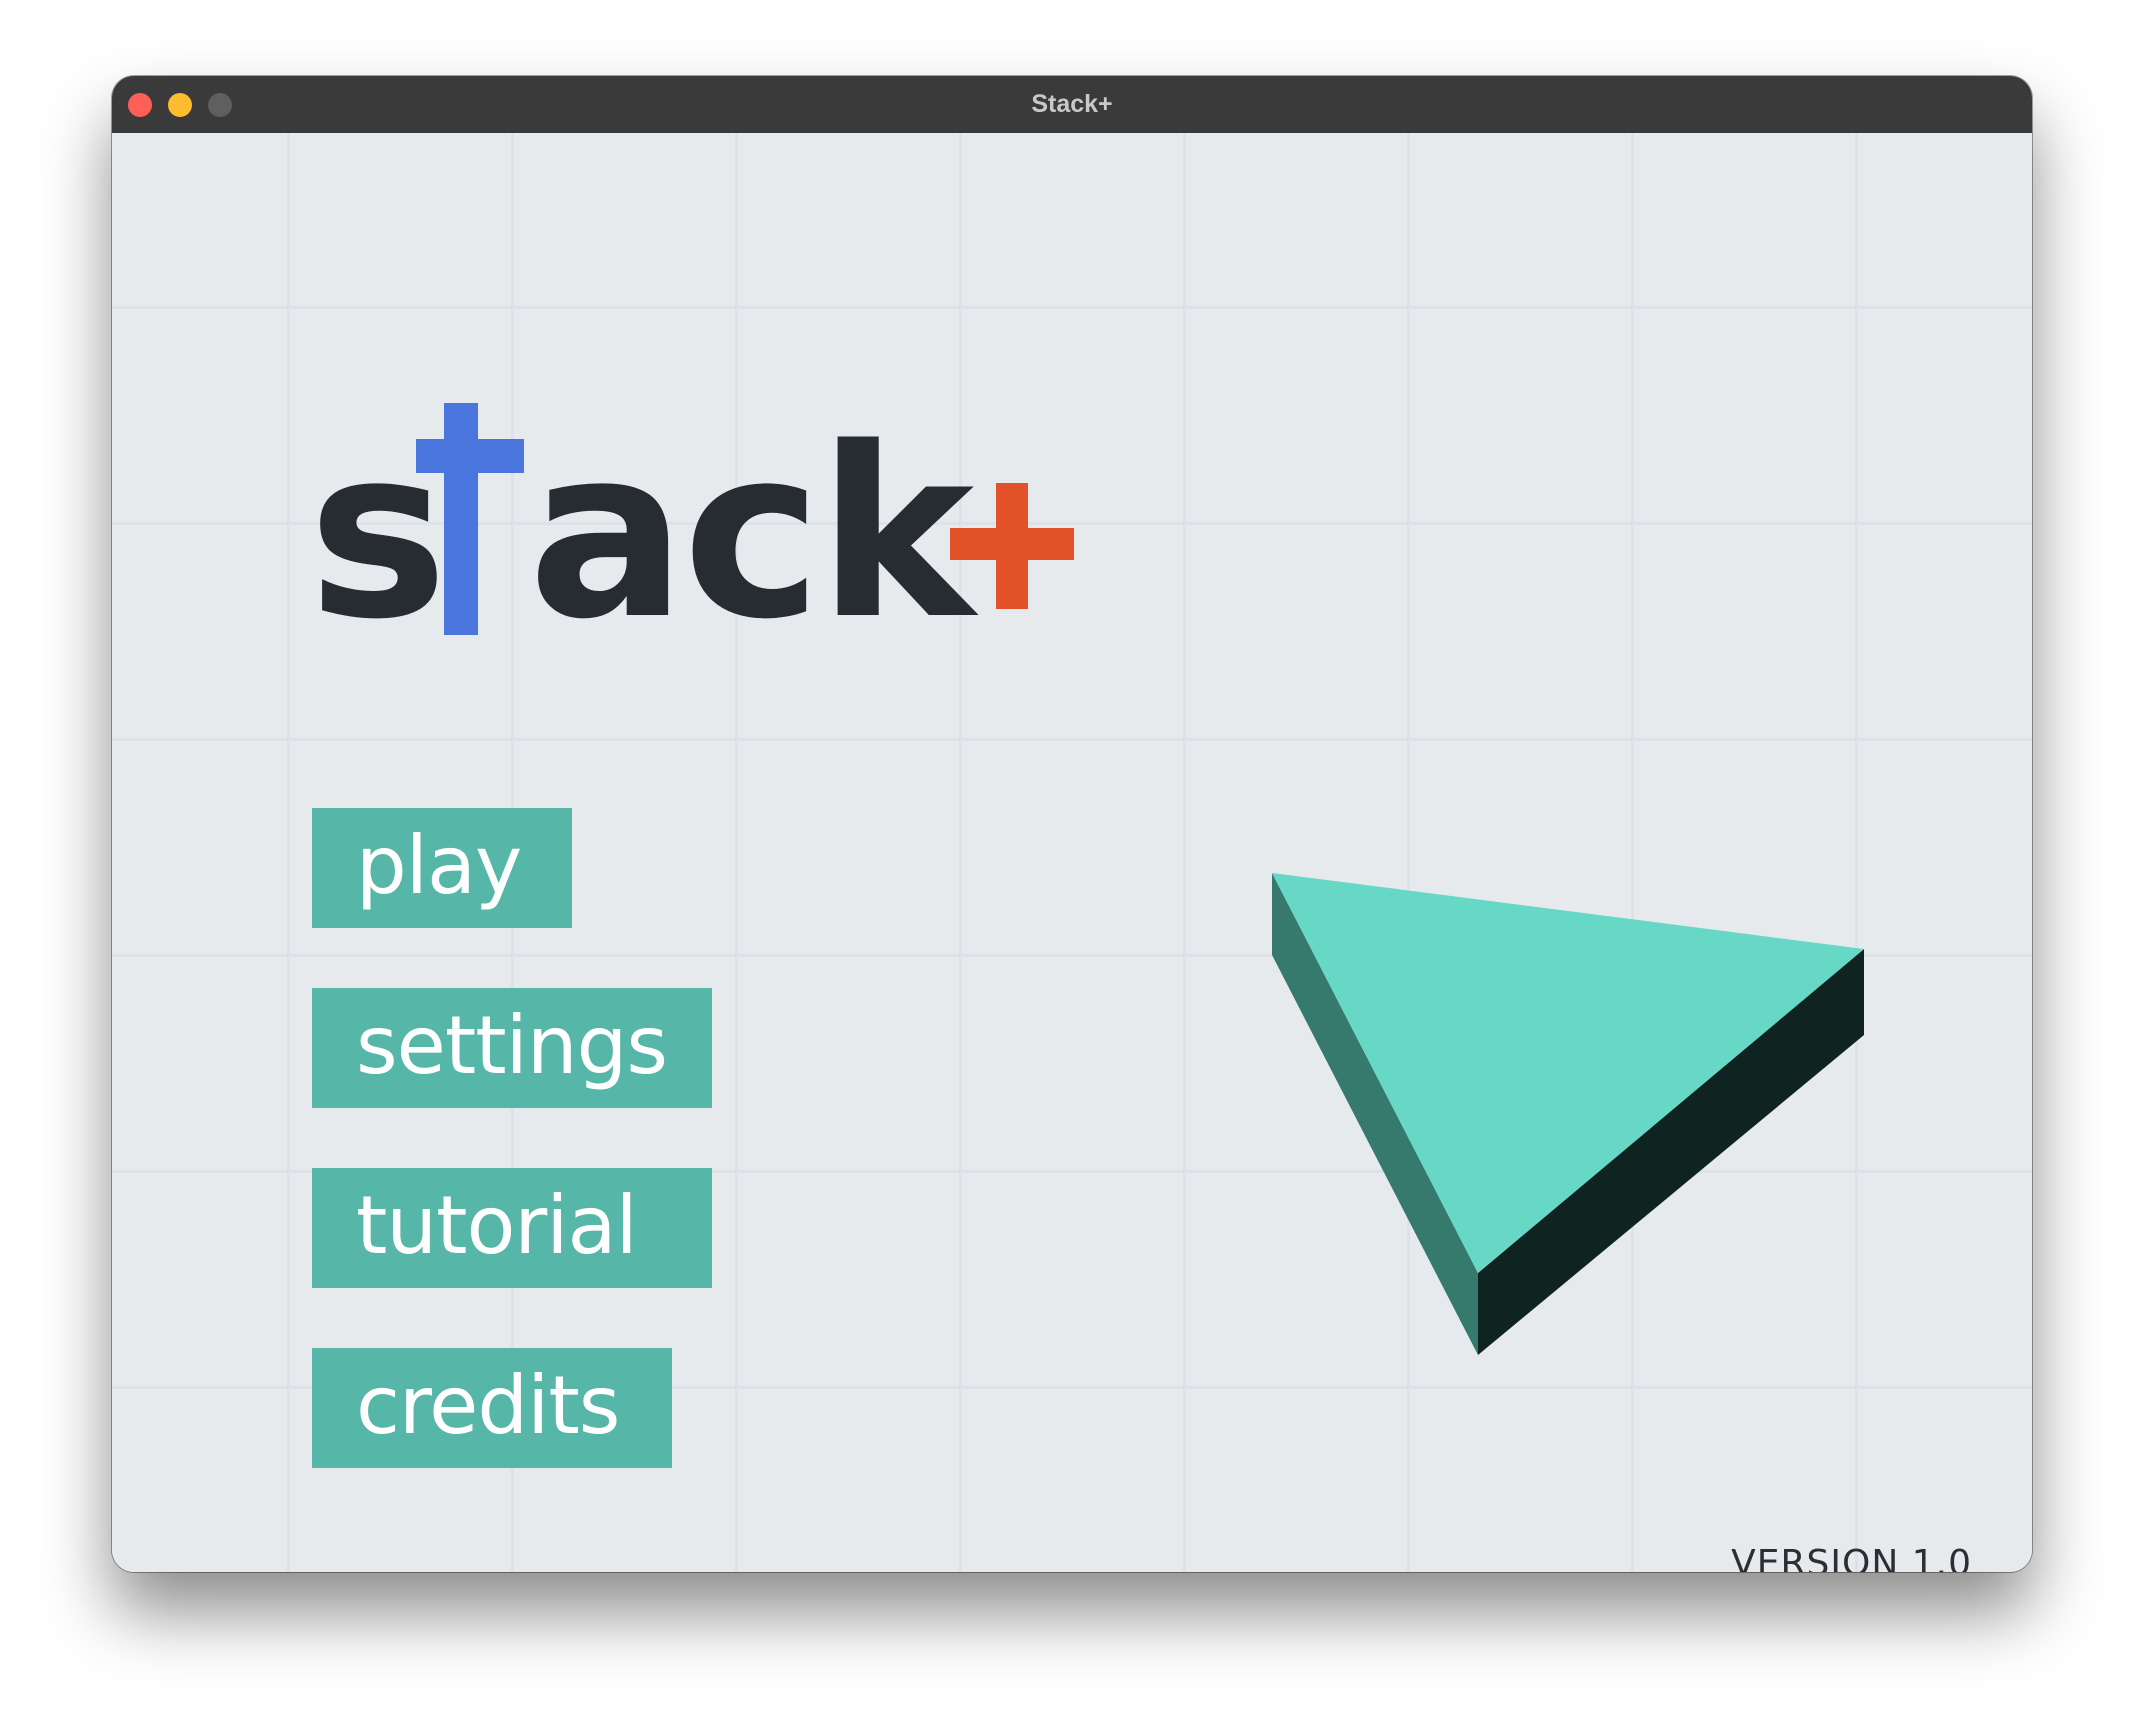 The height and width of the screenshot is (1720, 2144). Describe the element at coordinates (1851, 1557) in the screenshot. I see `version-label: VERSION 1.0` at that location.